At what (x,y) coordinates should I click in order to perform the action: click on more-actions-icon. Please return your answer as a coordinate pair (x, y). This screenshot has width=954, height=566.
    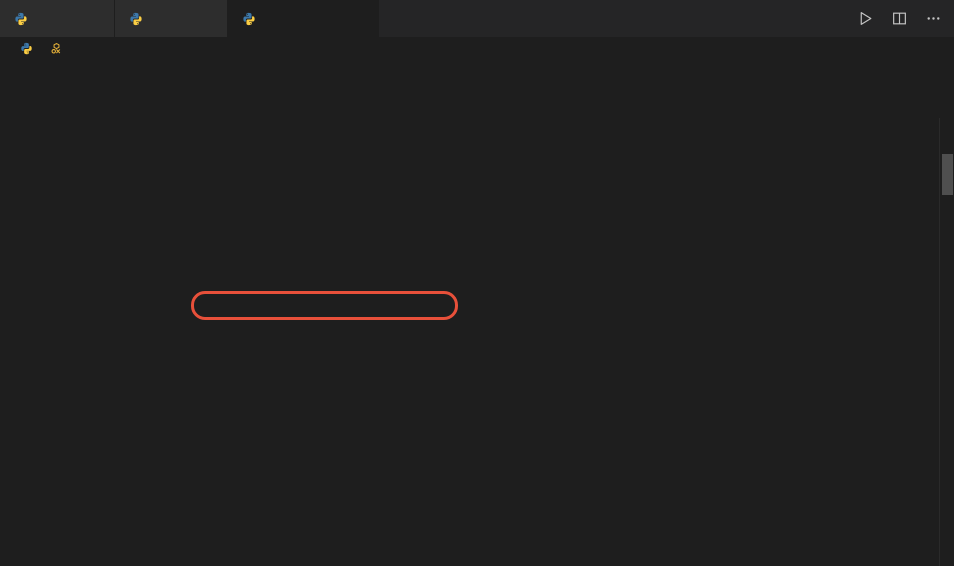
    Looking at the image, I should click on (933, 19).